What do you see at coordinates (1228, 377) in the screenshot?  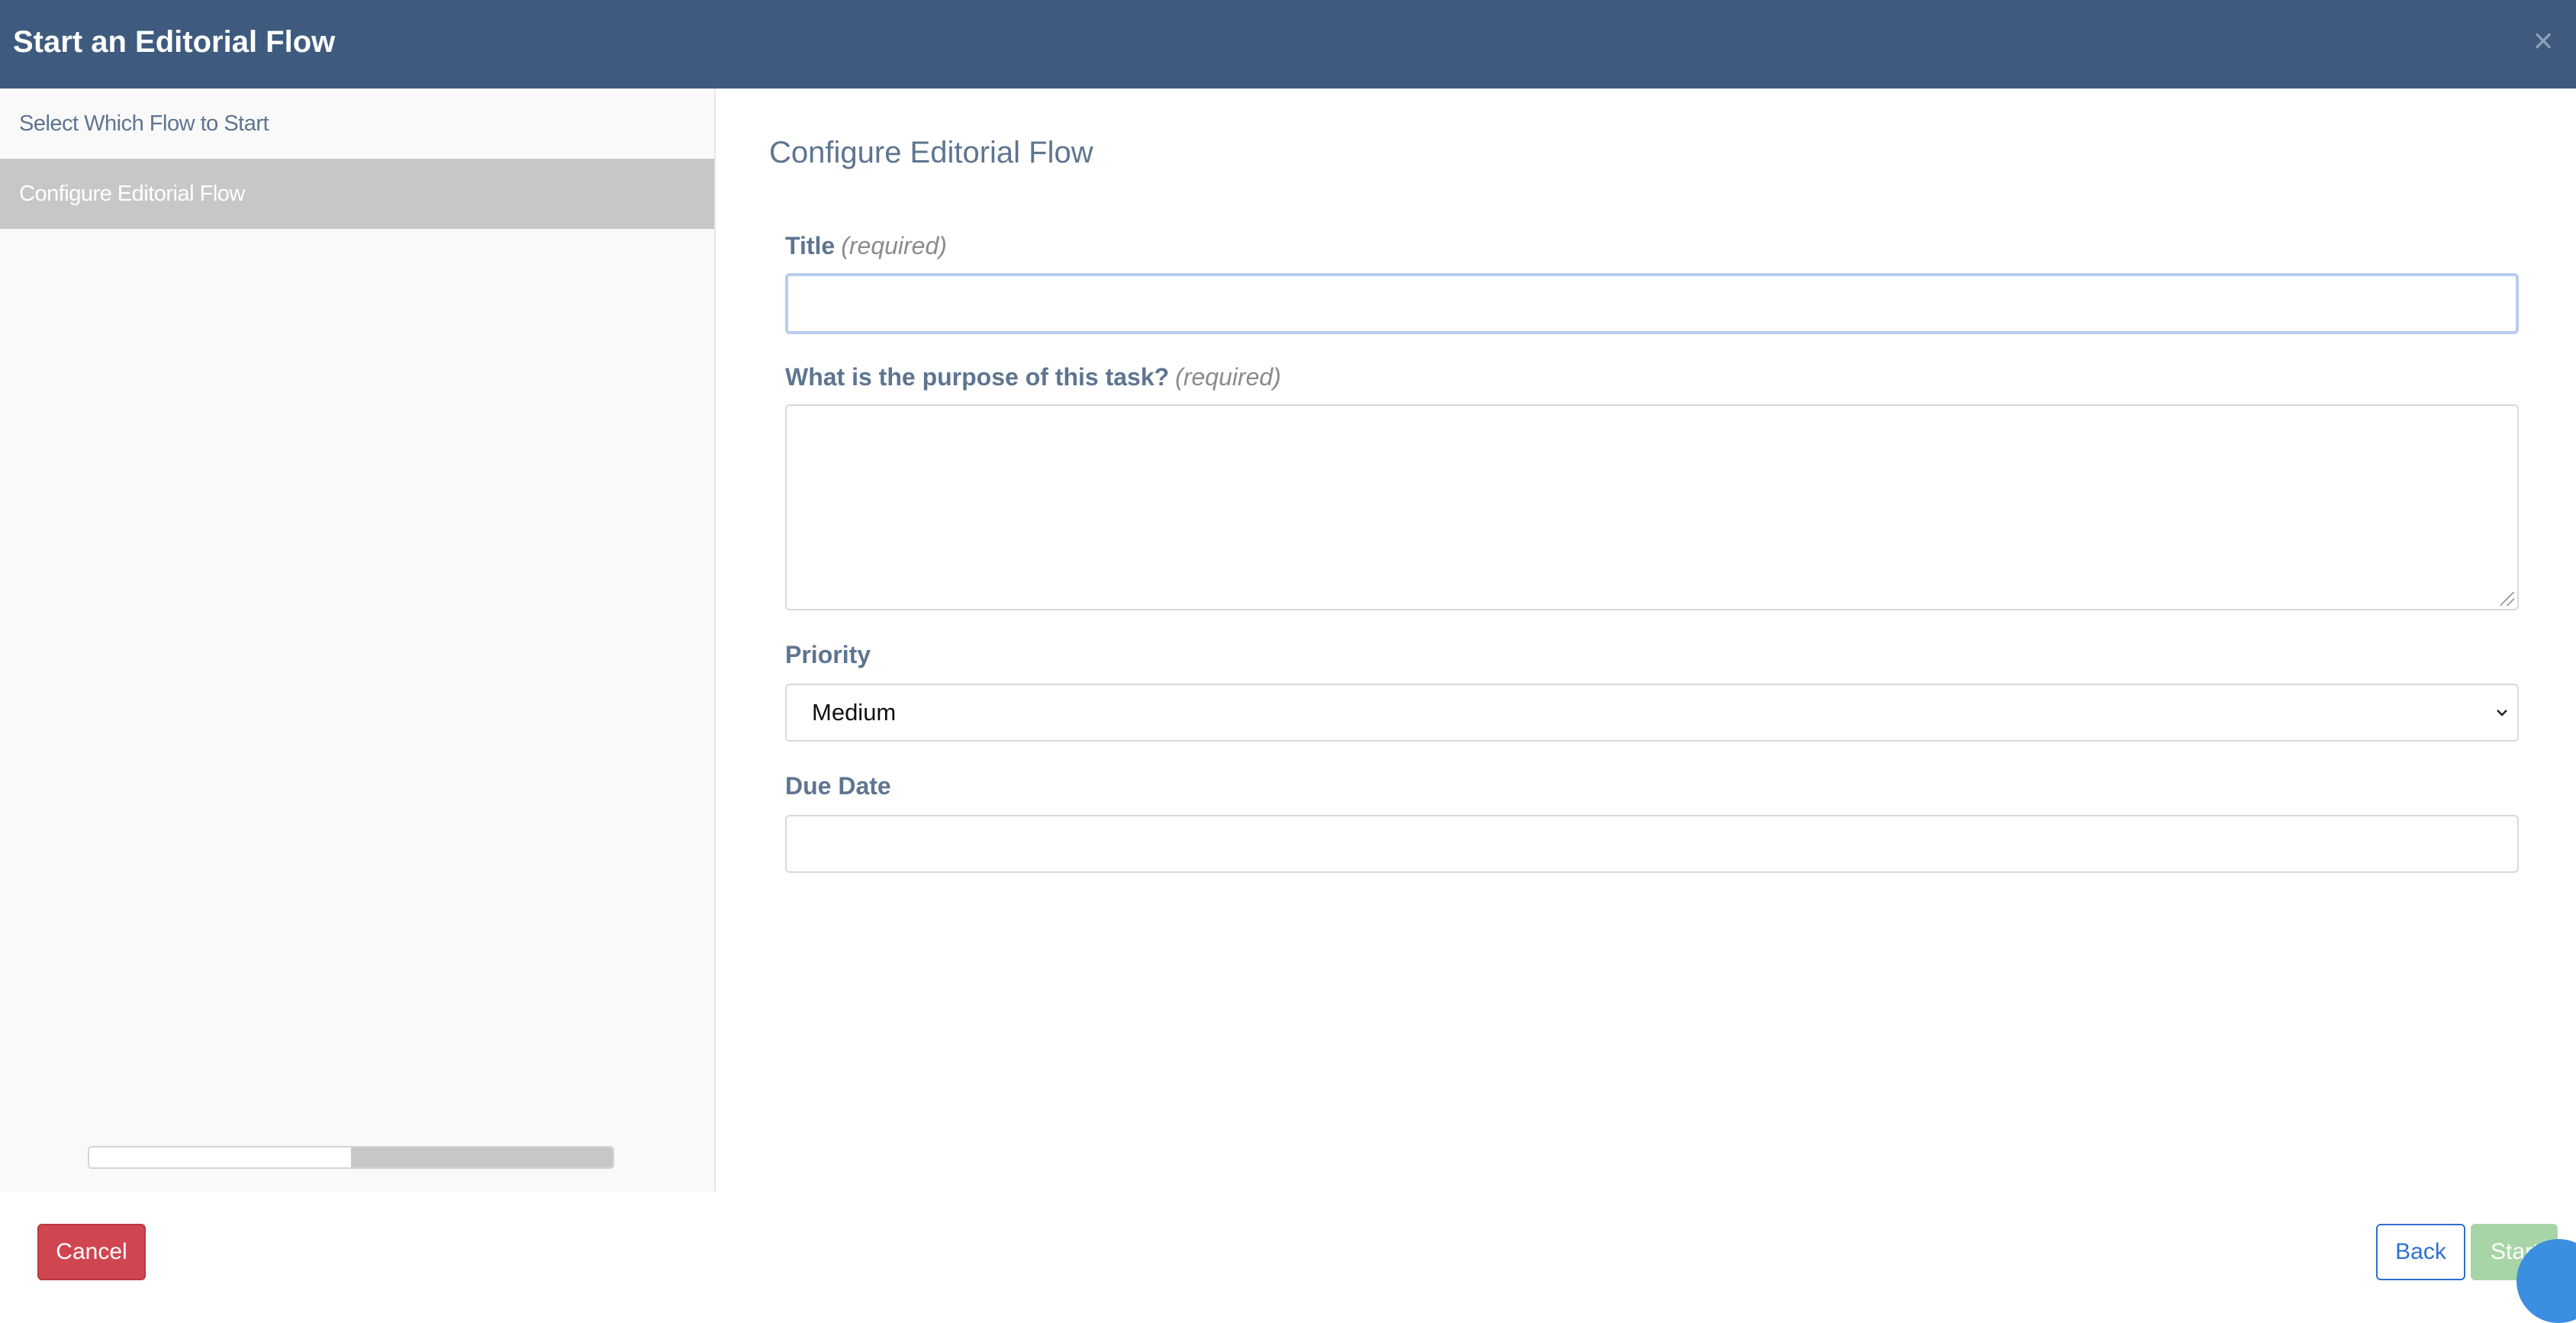 I see `purpose-required-note: (required)` at bounding box center [1228, 377].